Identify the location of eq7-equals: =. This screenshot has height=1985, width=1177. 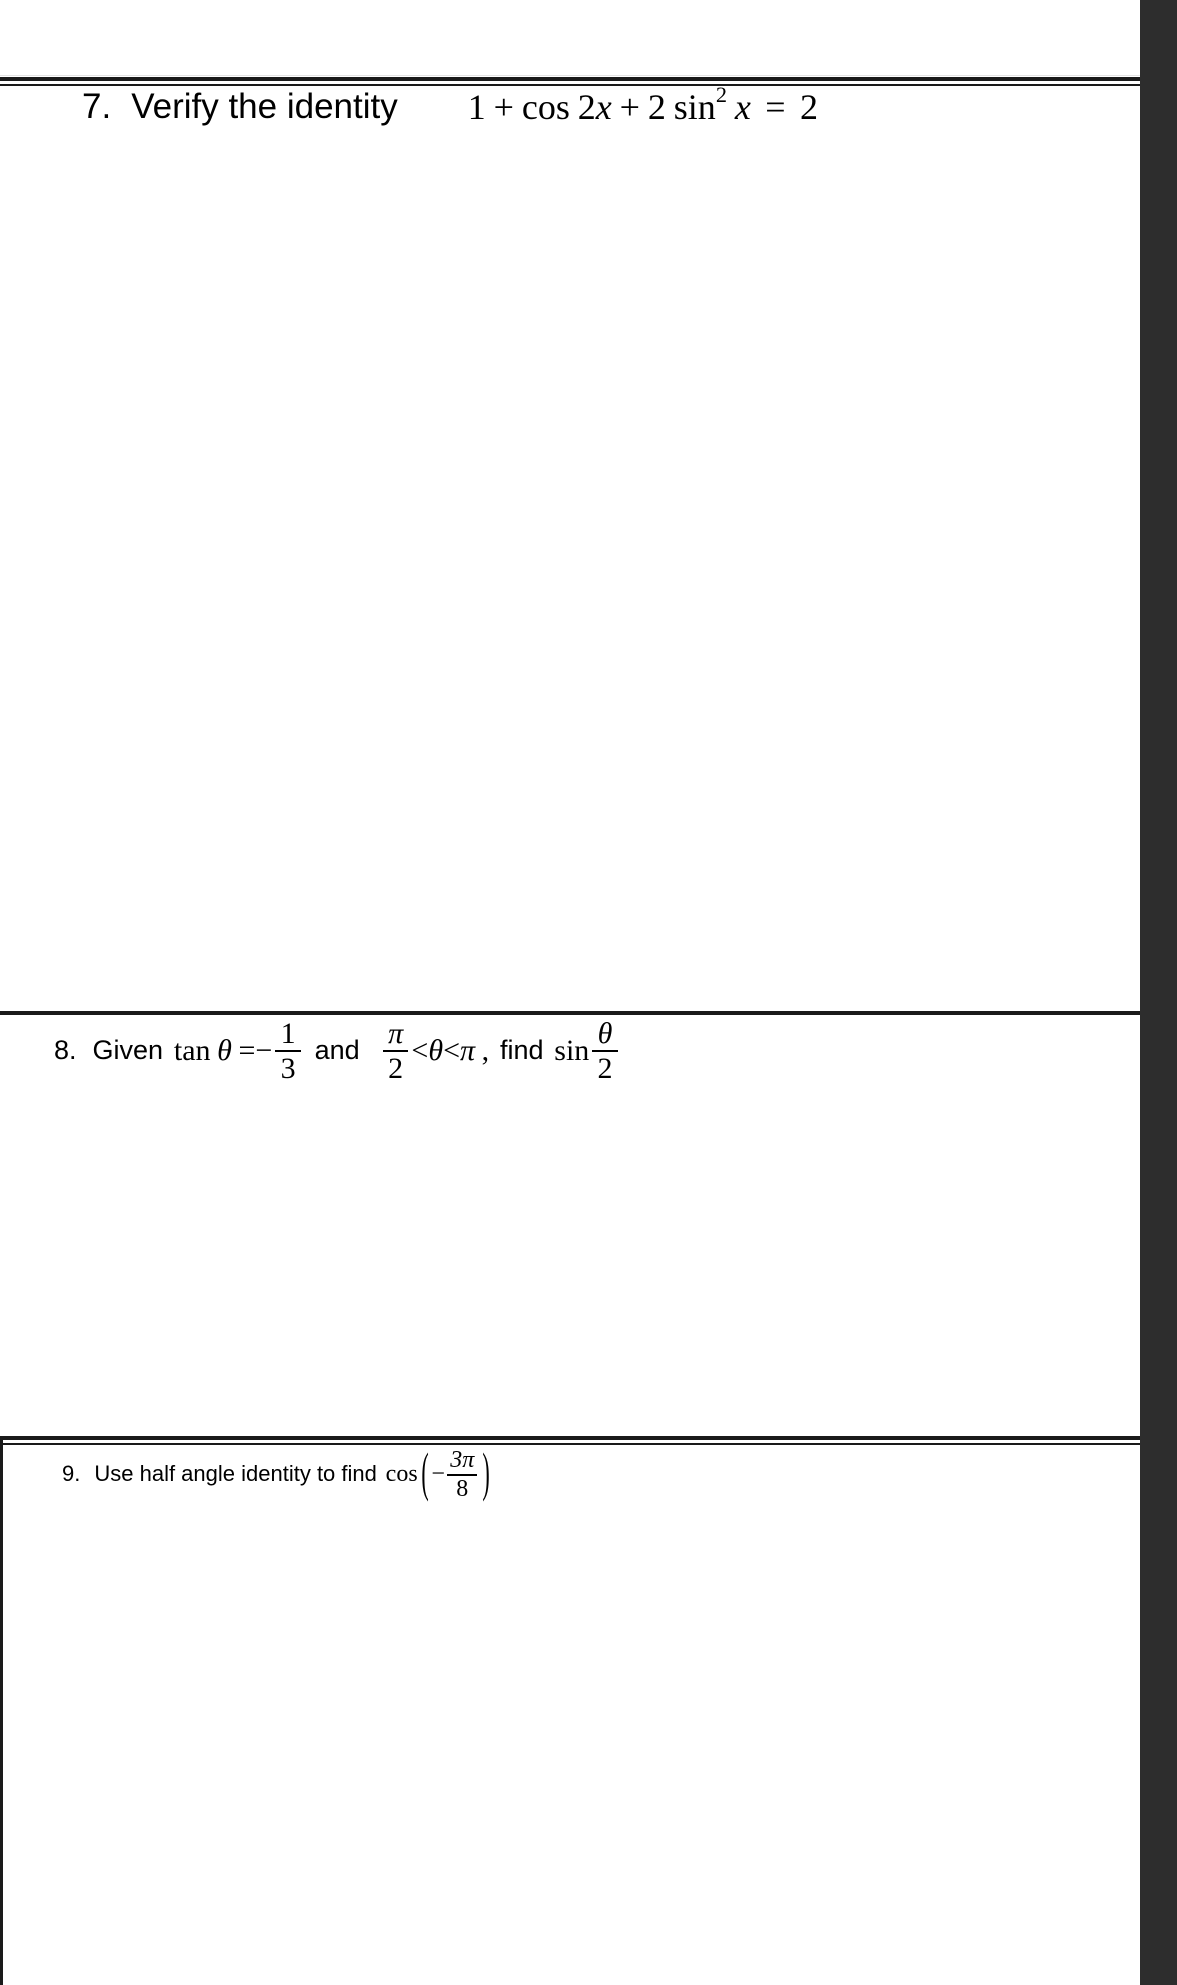
(775, 107).